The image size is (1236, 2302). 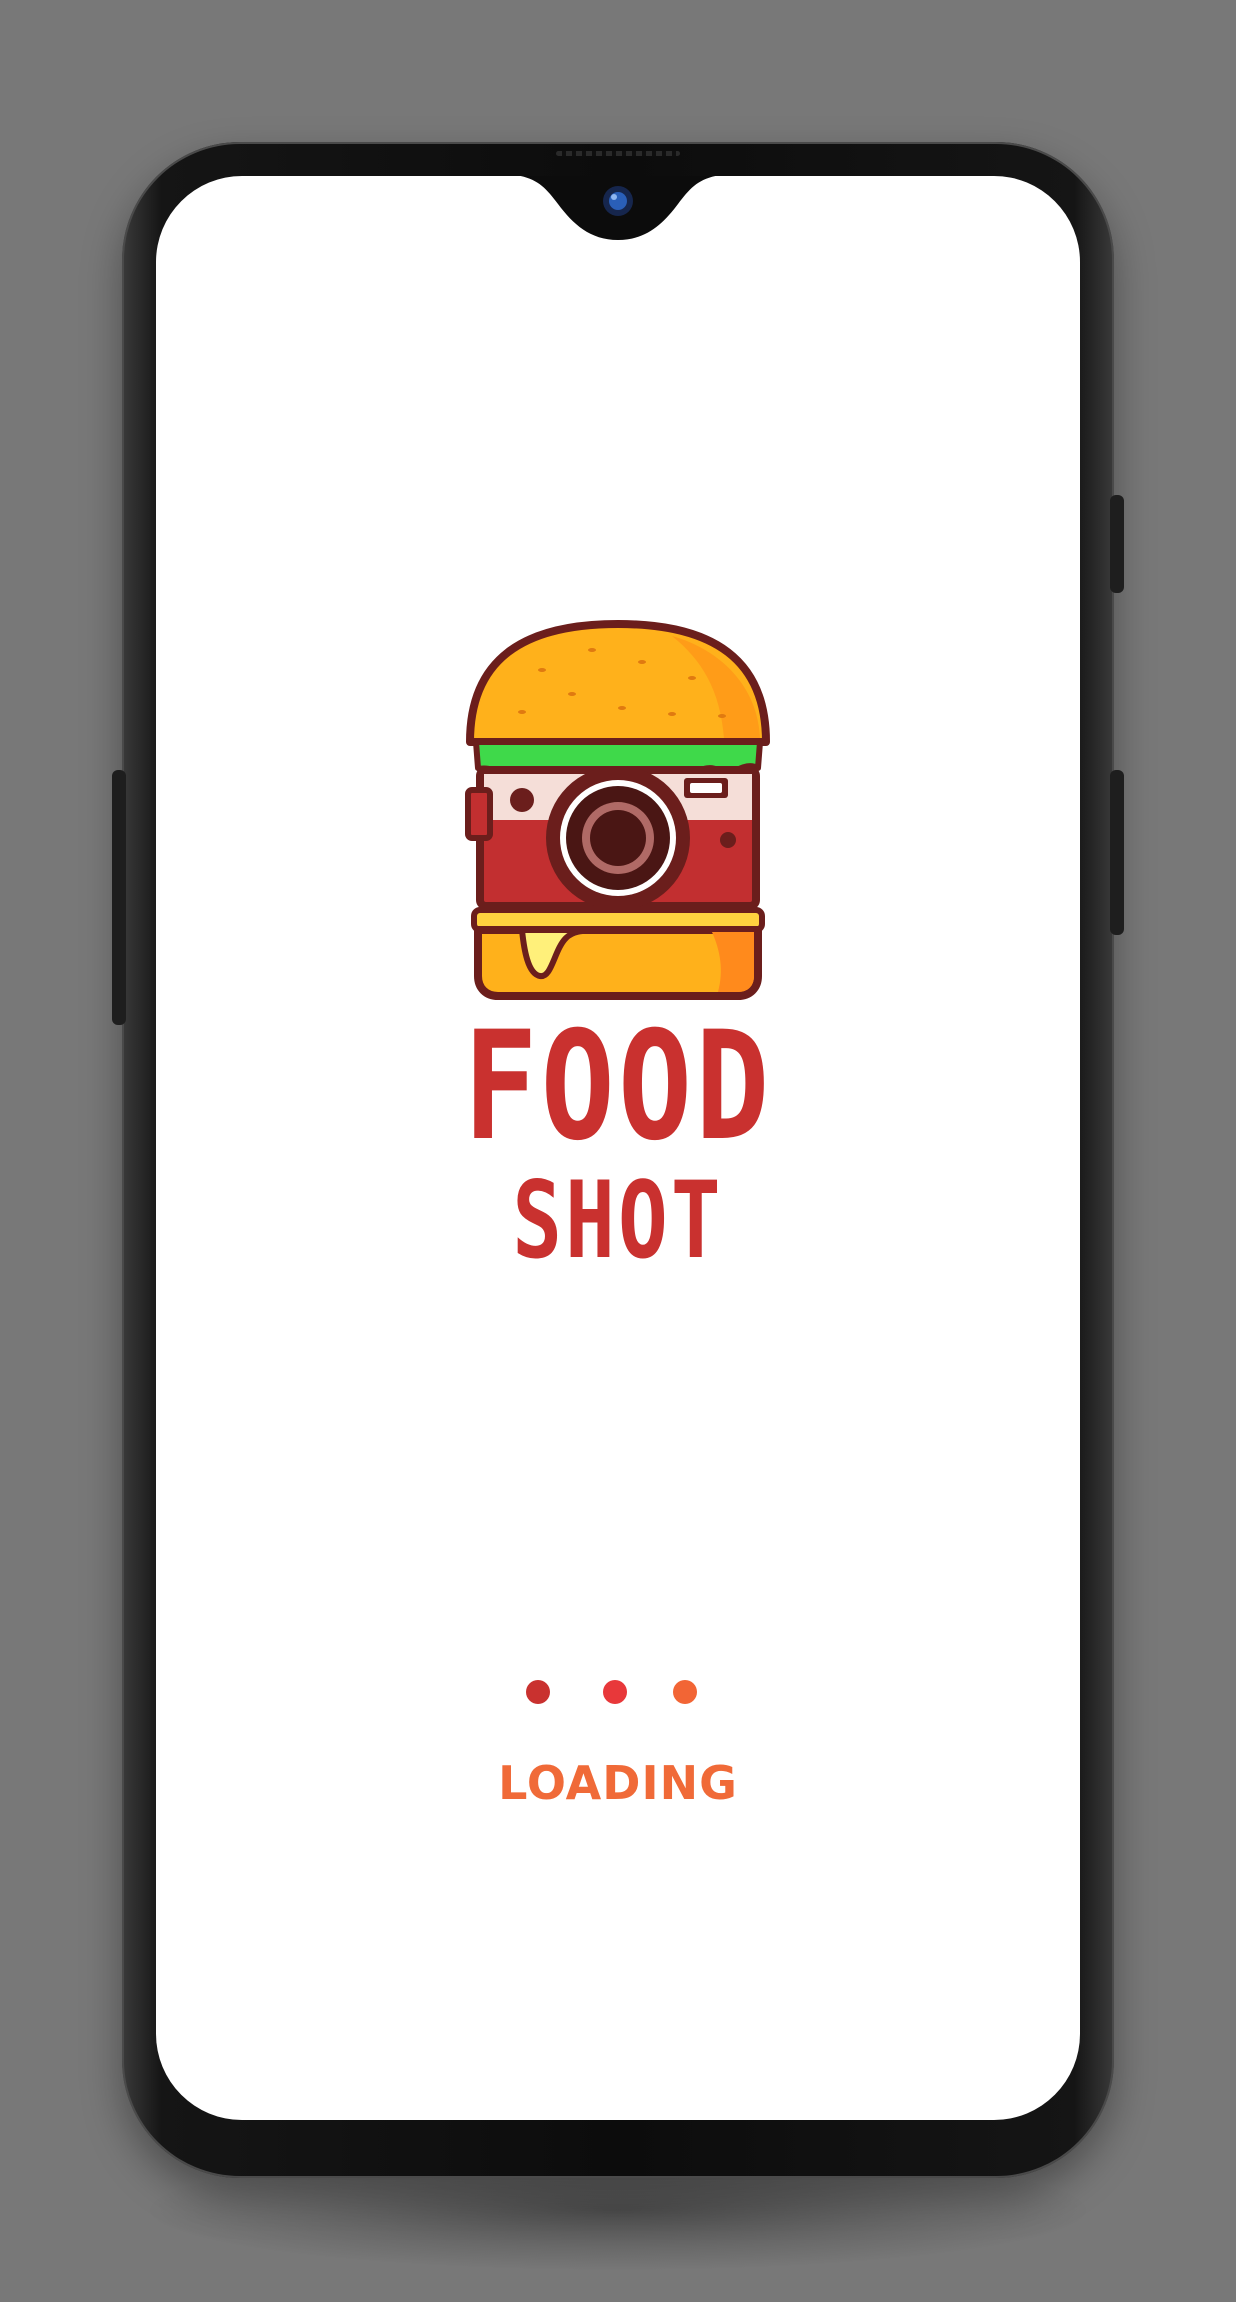 I want to click on app-title-food: FOOD, so click(x=618, y=1087).